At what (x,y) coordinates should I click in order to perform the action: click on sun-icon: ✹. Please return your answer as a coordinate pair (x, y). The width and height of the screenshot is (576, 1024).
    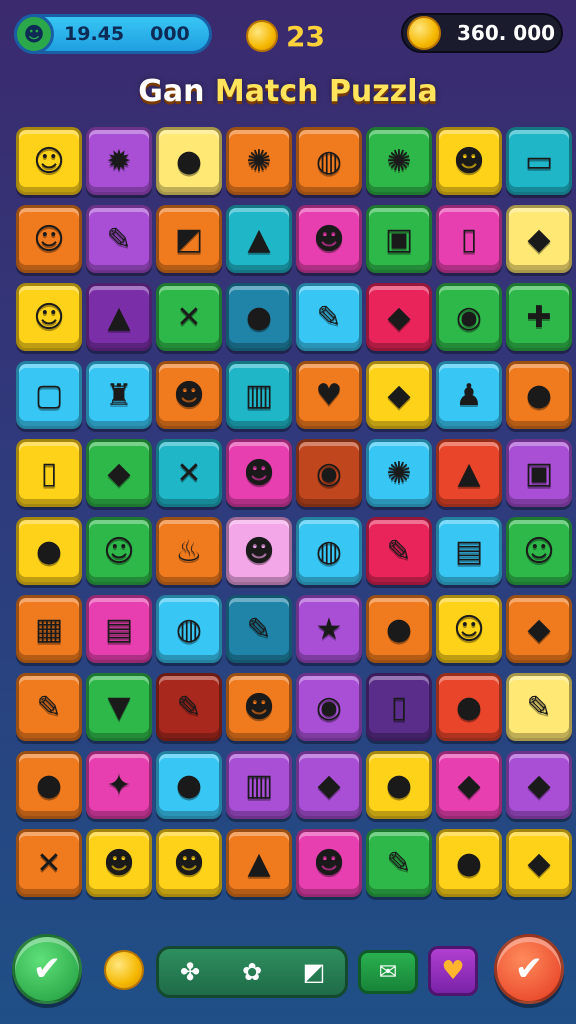
    Looking at the image, I should click on (119, 161).